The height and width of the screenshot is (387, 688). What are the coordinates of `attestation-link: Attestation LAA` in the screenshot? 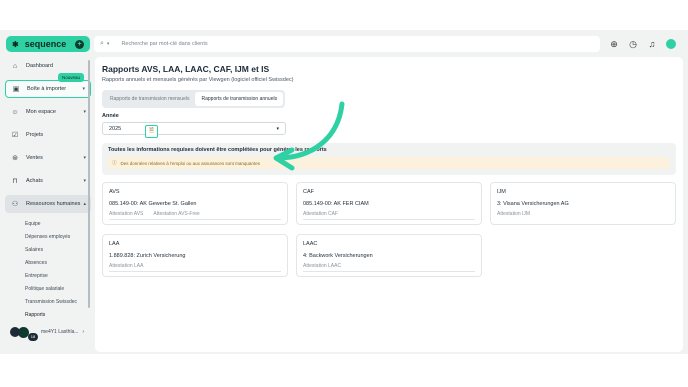 It's located at (126, 266).